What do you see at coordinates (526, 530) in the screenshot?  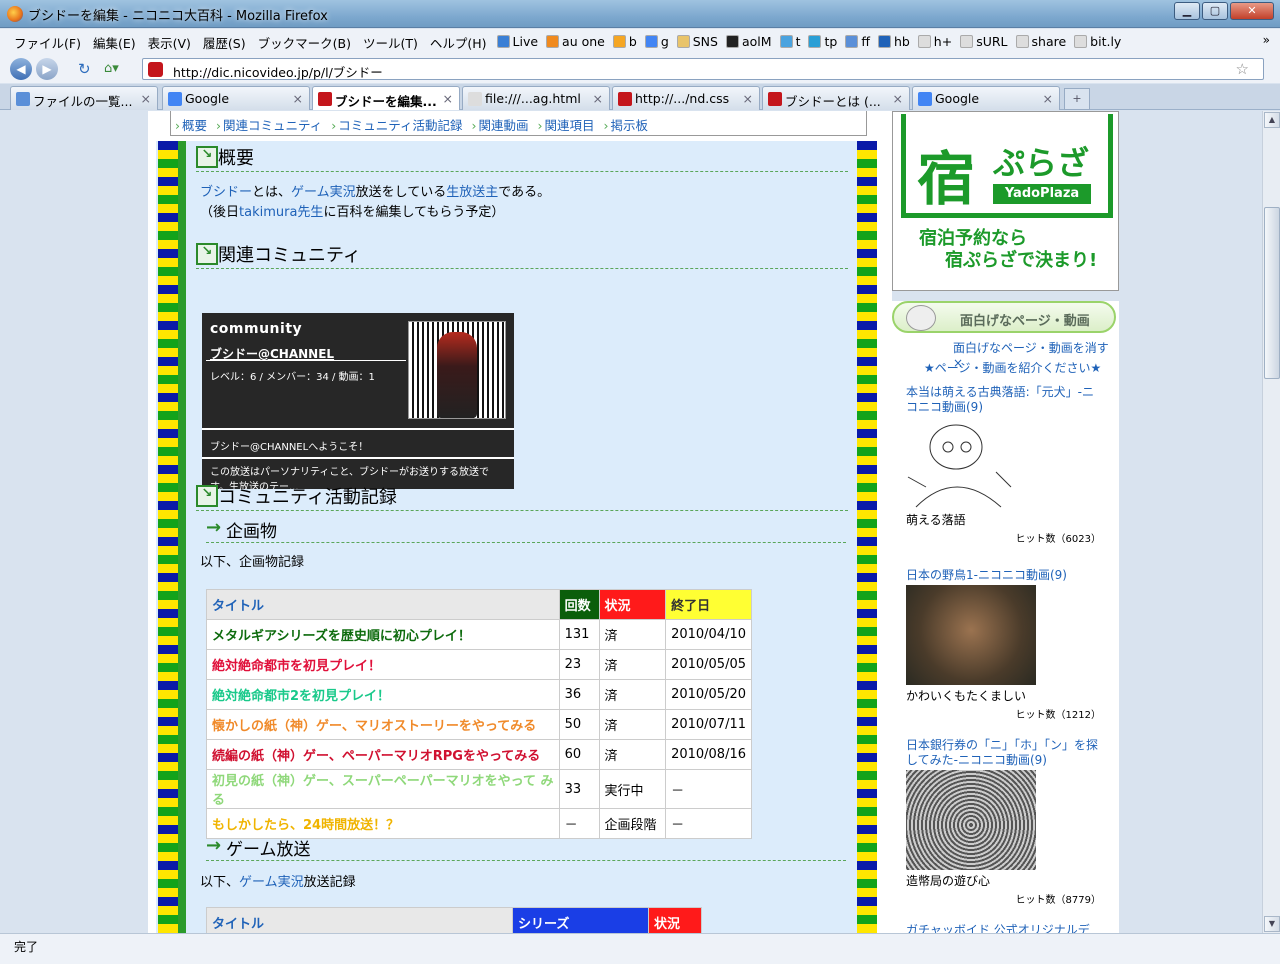 I see `heading-kikaku: 企画物` at bounding box center [526, 530].